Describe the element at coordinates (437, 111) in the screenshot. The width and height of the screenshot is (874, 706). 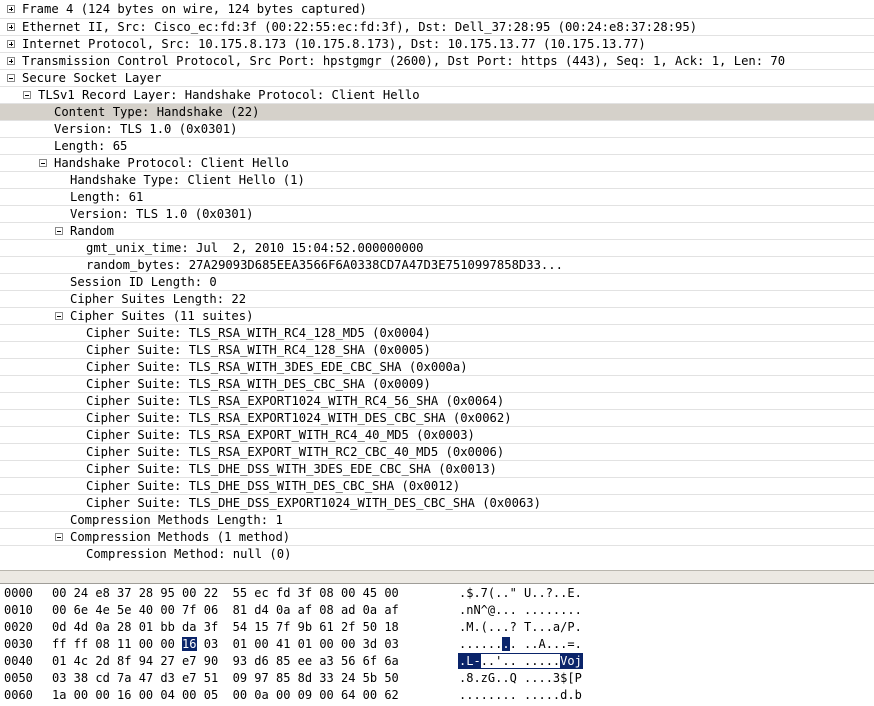
I see `tree-row: Content Type: Handshake (22)` at that location.